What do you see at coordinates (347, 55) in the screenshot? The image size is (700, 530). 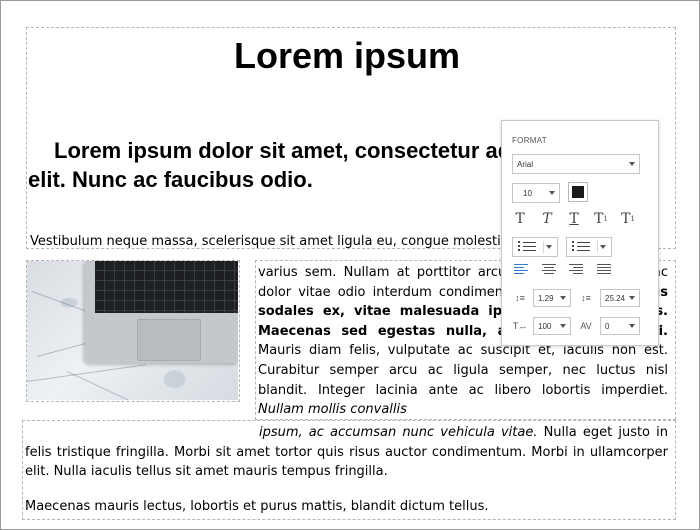 I see `document-title: Lorem ipsum` at bounding box center [347, 55].